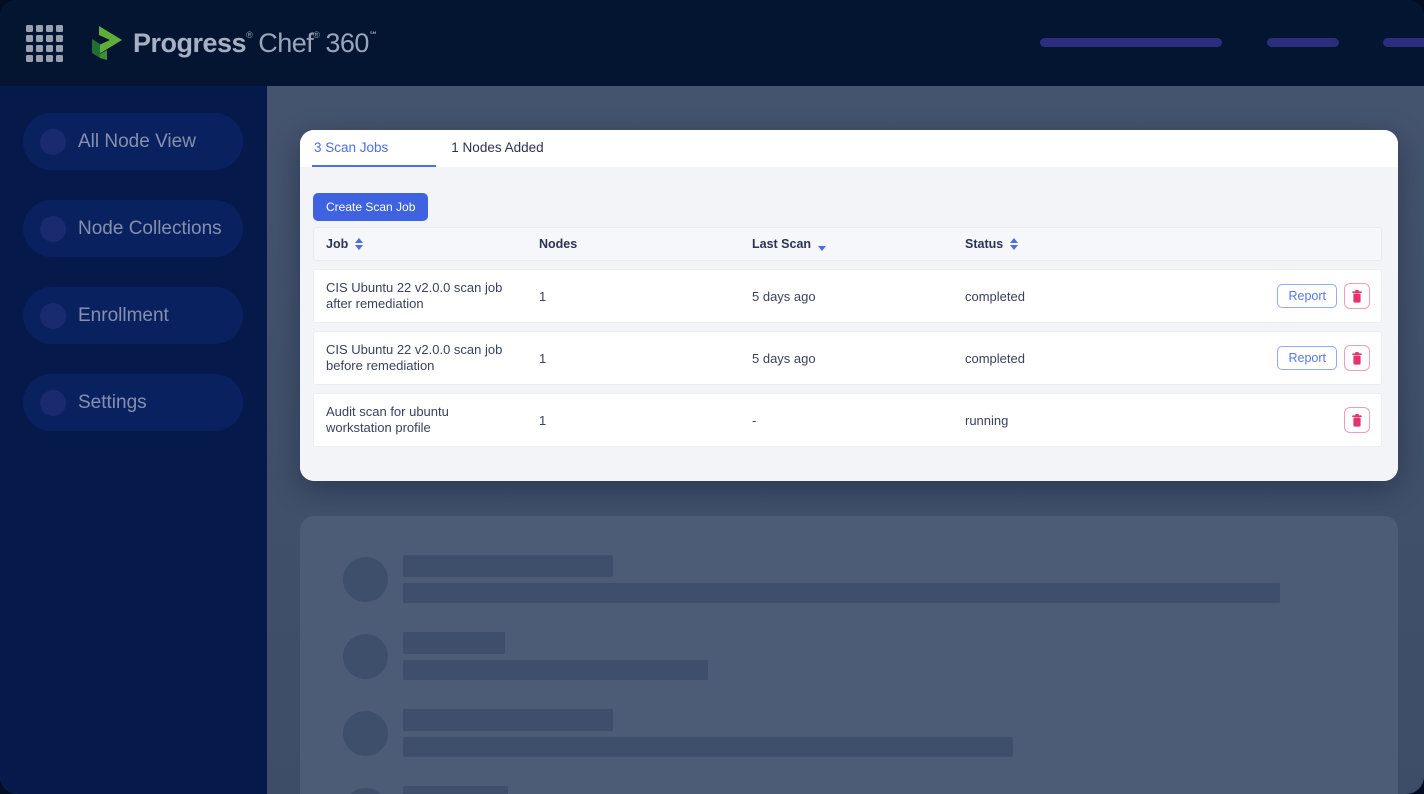 The image size is (1424, 794). Describe the element at coordinates (754, 420) in the screenshot. I see `cell-last-scan: -` at that location.